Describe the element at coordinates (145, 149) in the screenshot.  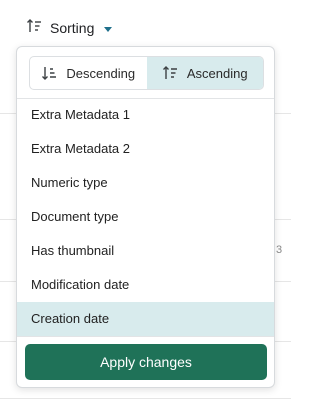
I see `sort-option-extra-metadata-2: Extra Metadata 2` at that location.